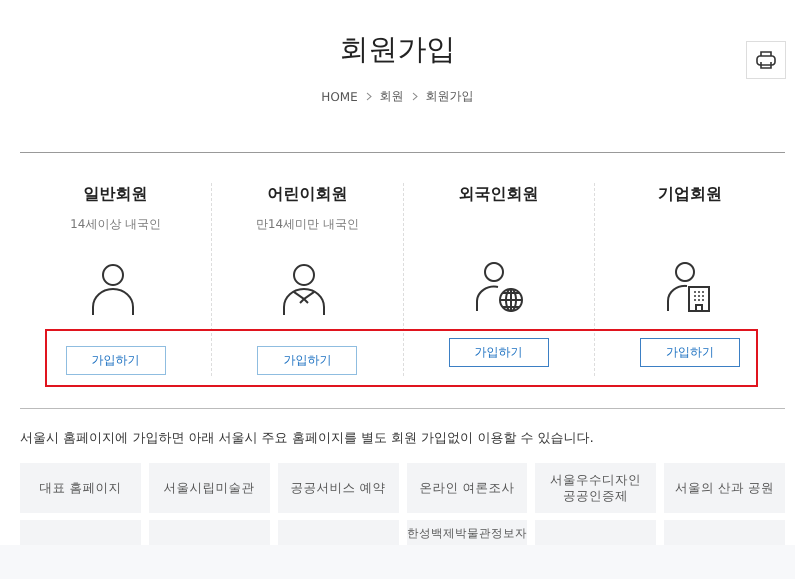  Describe the element at coordinates (450, 96) in the screenshot. I see `breadcrumb-item: 회원가입` at that location.